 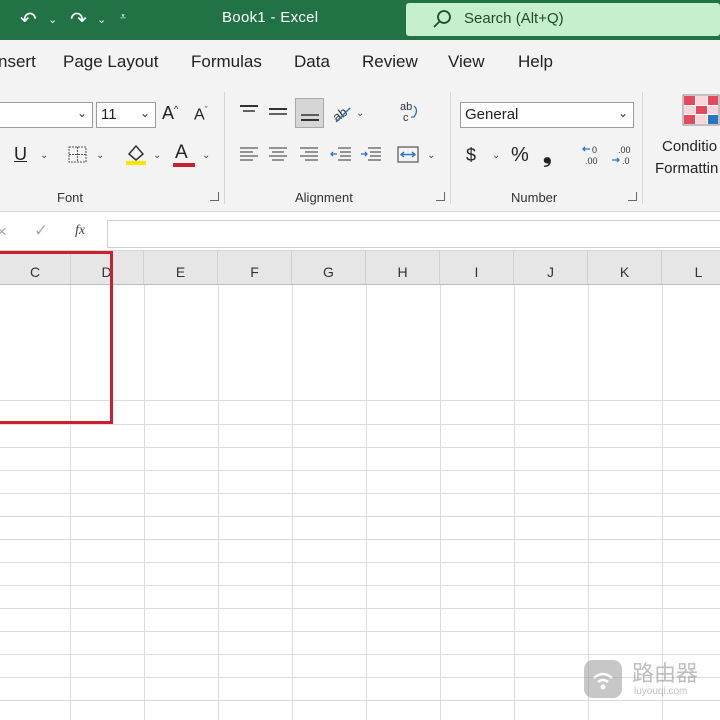 I want to click on font-color-swatch, so click(x=184, y=165).